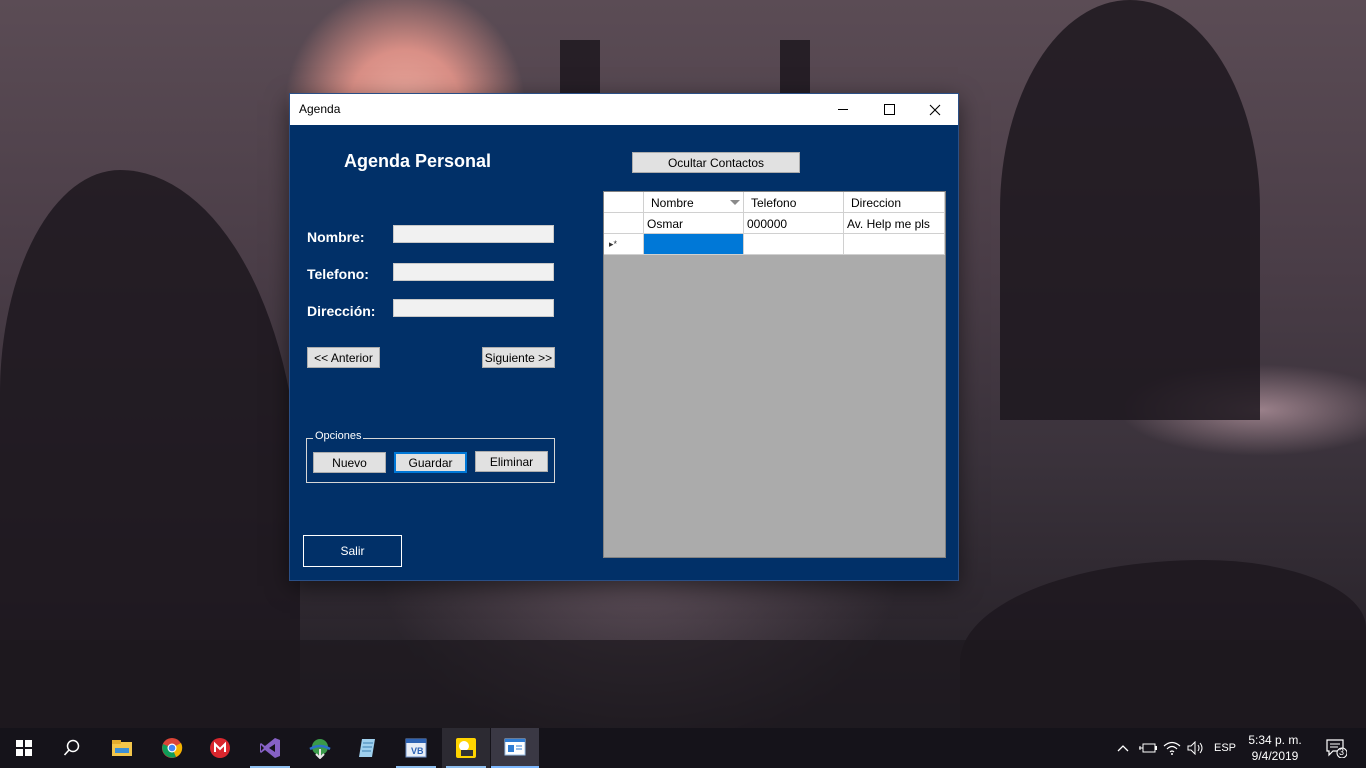 The width and height of the screenshot is (1366, 768). I want to click on notepad-icon, so click(367, 748).